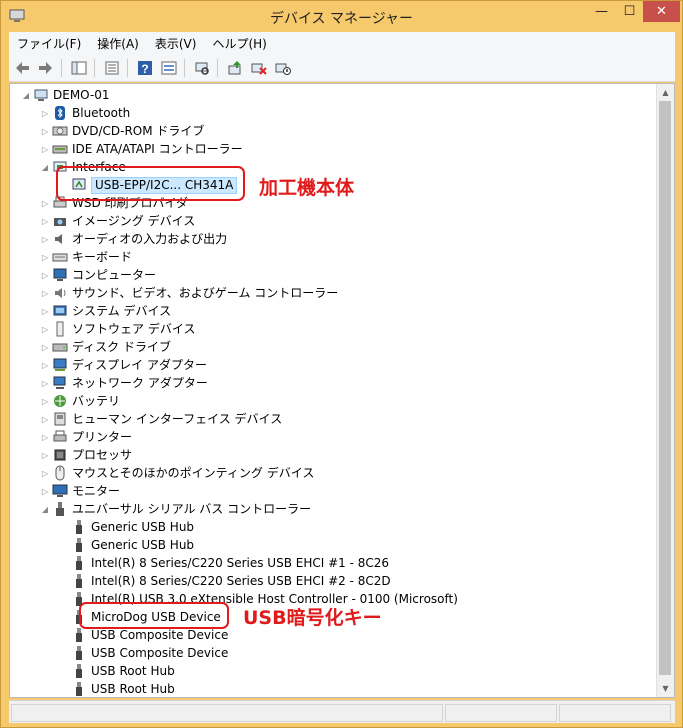  What do you see at coordinates (341, 17) in the screenshot?
I see `title-bar: デバイス マネージャー — ☐ ✕` at bounding box center [341, 17].